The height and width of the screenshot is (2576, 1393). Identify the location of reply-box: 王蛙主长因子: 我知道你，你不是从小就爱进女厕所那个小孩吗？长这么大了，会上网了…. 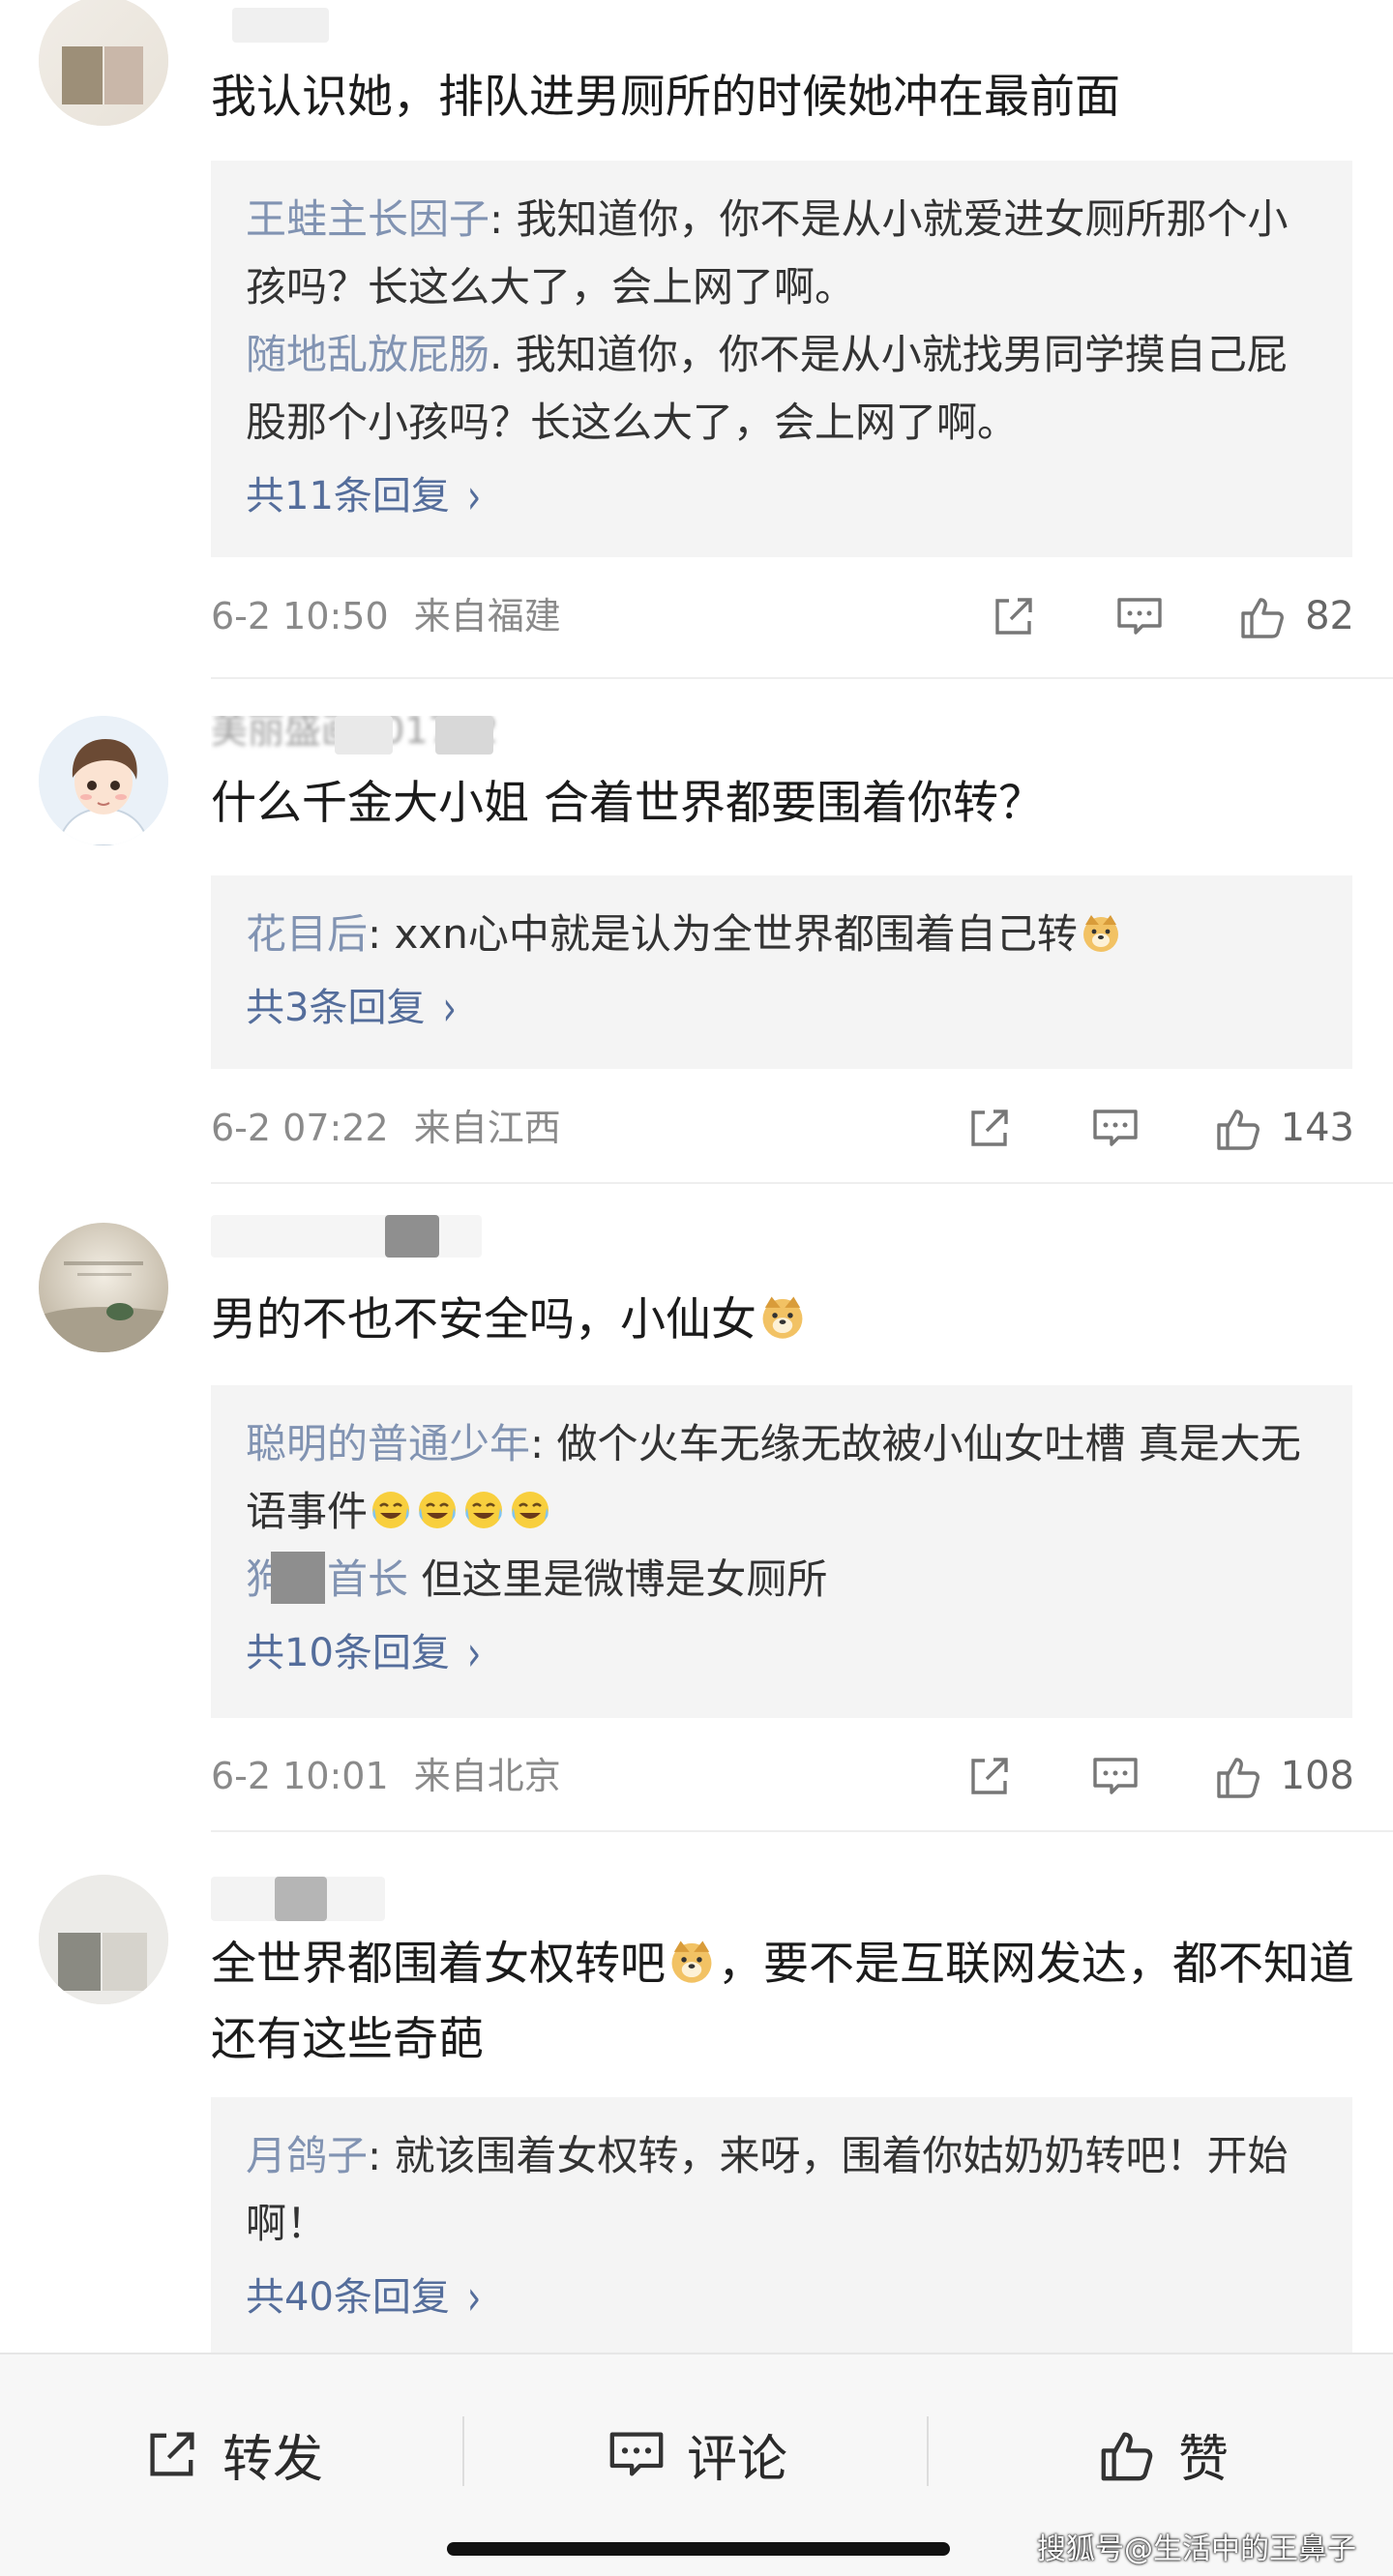
(781, 359).